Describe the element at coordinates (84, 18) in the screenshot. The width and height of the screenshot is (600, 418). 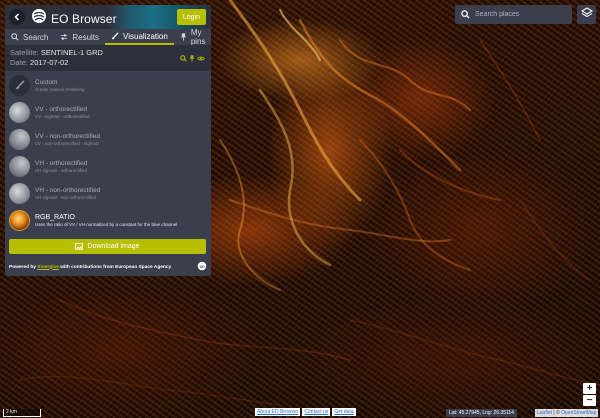
I see `app-title: EO Browser` at that location.